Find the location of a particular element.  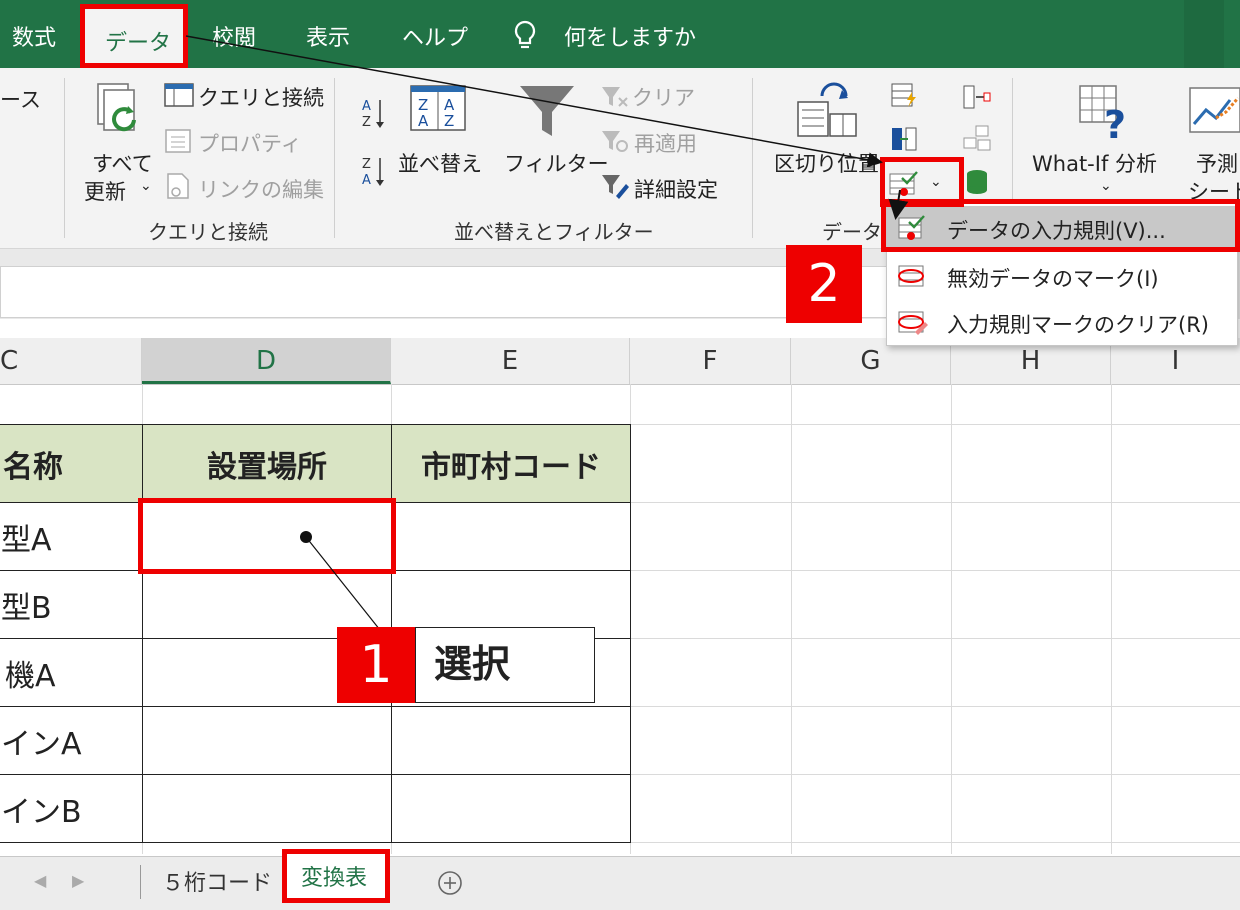

step-2-badge: 2 is located at coordinates (824, 284).